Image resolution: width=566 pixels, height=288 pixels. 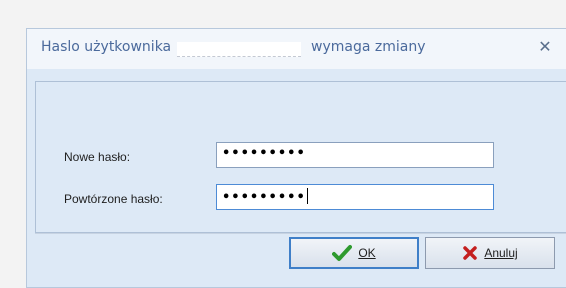 What do you see at coordinates (97, 157) in the screenshot?
I see `new-password-label: Nowe hasło:` at bounding box center [97, 157].